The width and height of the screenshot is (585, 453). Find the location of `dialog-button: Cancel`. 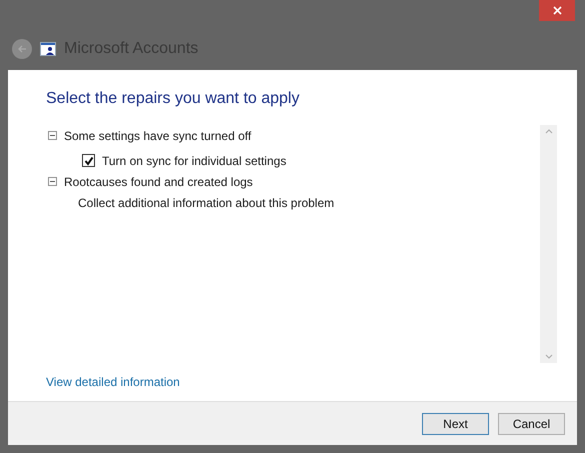

dialog-button: Cancel is located at coordinates (531, 423).